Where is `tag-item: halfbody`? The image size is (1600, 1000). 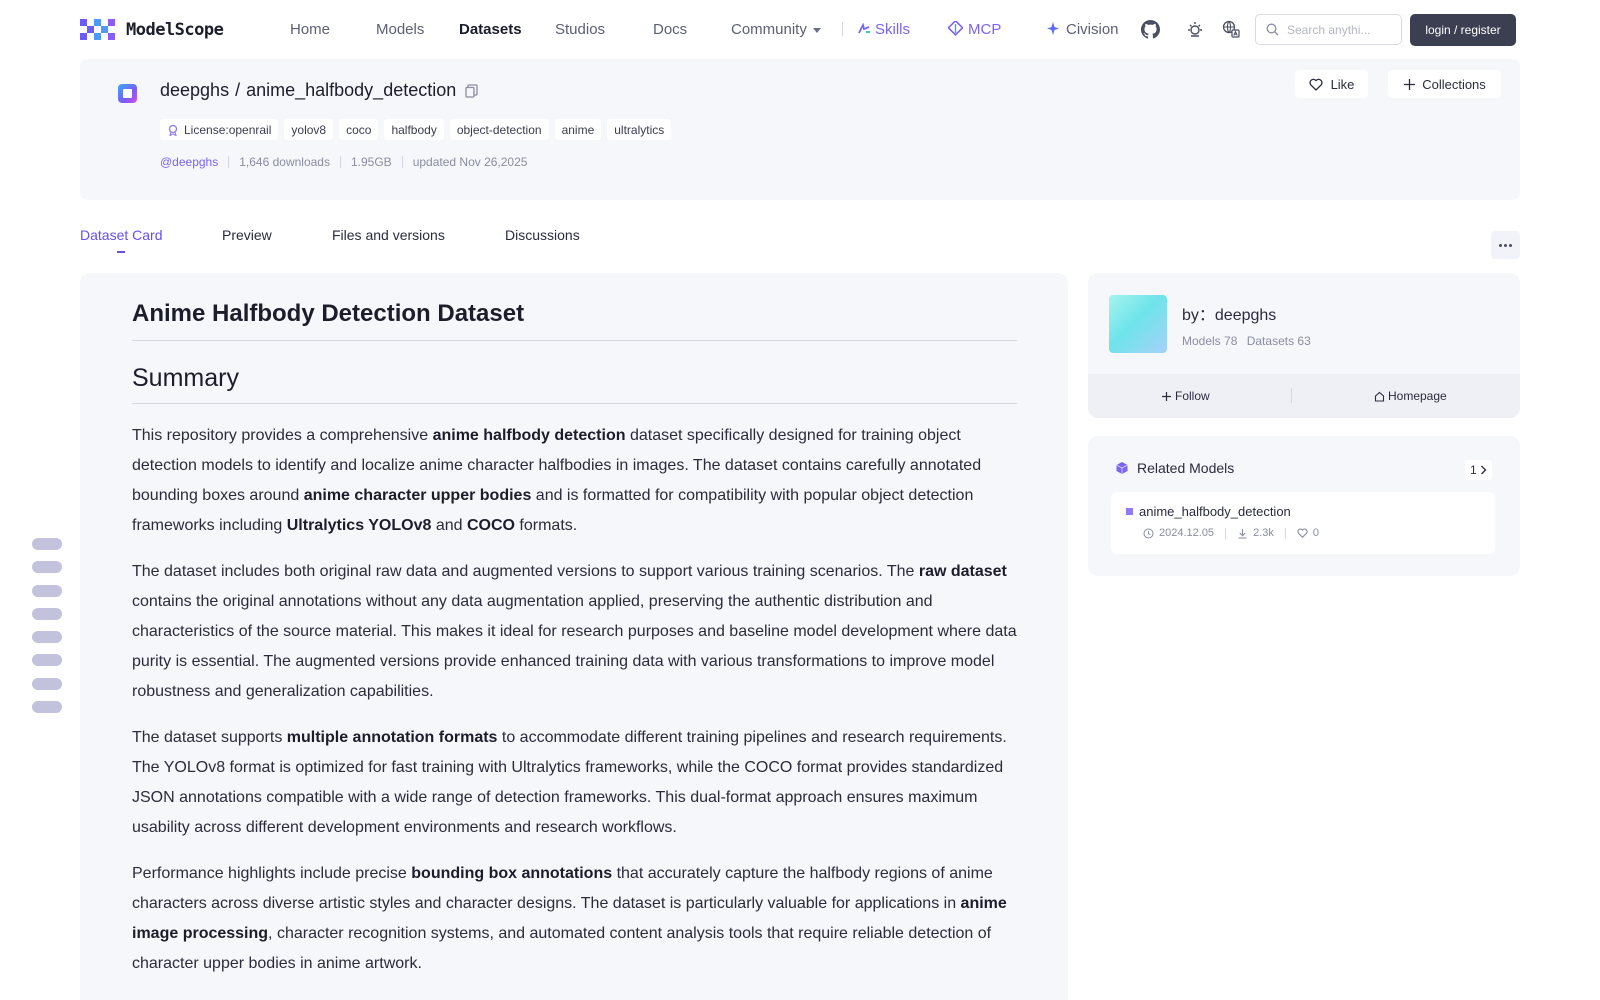
tag-item: halfbody is located at coordinates (414, 129).